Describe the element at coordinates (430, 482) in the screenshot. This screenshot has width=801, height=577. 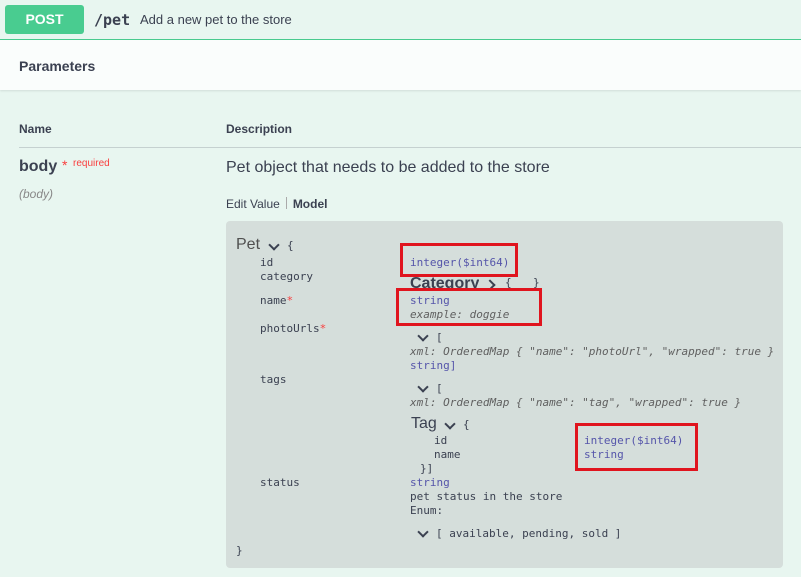
I see `prop-status-type: string` at that location.